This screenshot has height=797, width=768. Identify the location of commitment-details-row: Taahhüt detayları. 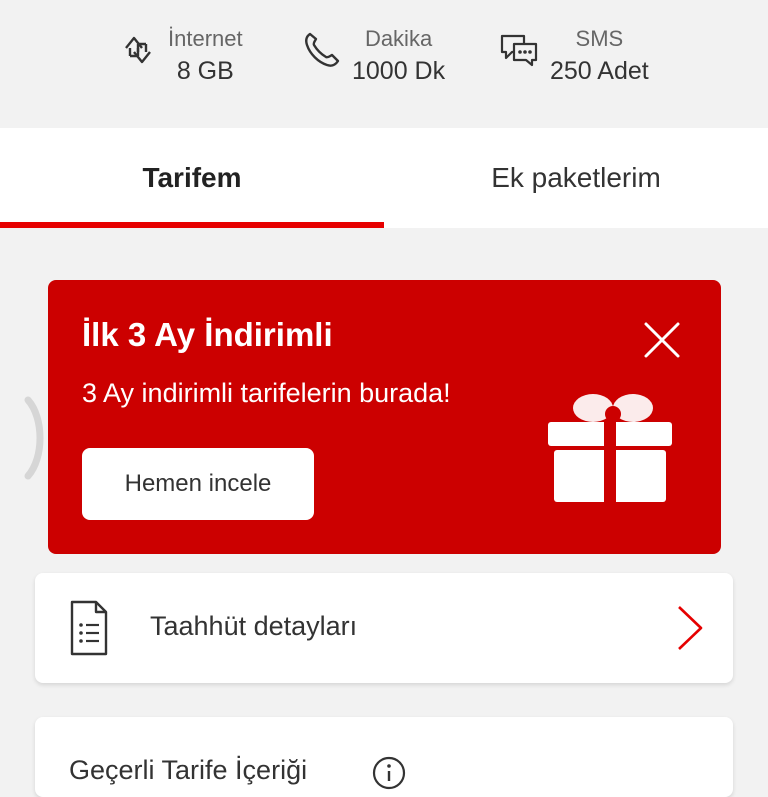
(384, 628).